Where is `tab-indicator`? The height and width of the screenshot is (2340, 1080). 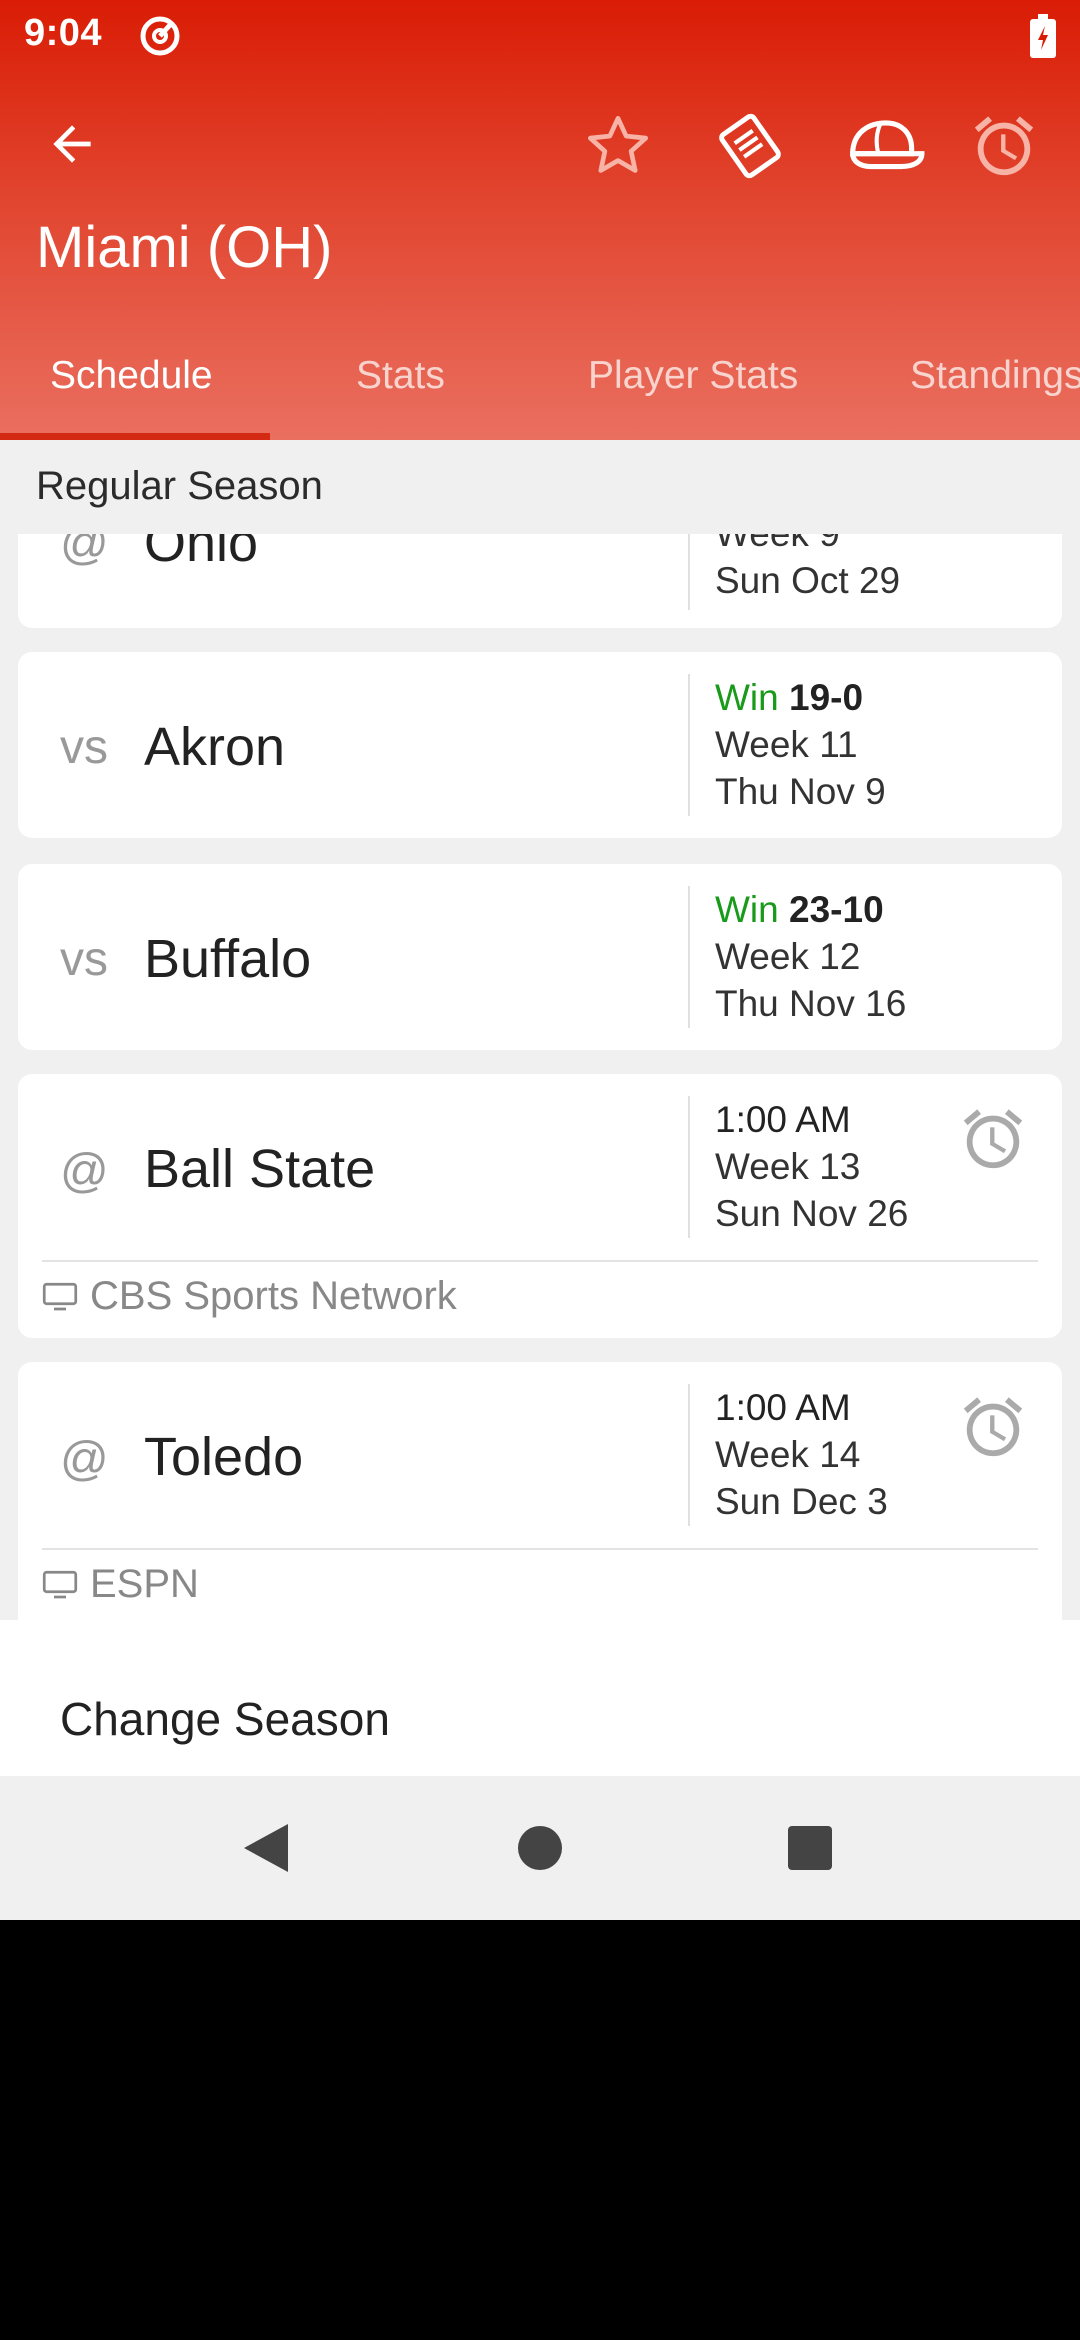 tab-indicator is located at coordinates (135, 436).